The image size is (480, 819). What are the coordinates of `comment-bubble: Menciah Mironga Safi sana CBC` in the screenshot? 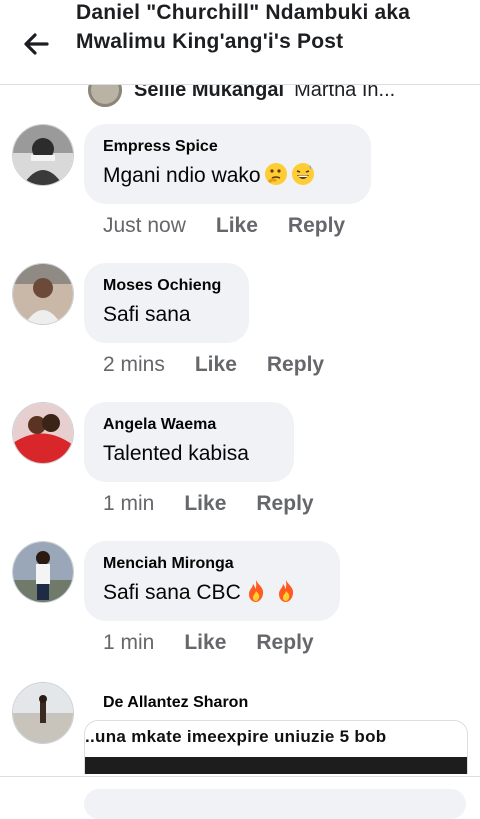 It's located at (212, 581).